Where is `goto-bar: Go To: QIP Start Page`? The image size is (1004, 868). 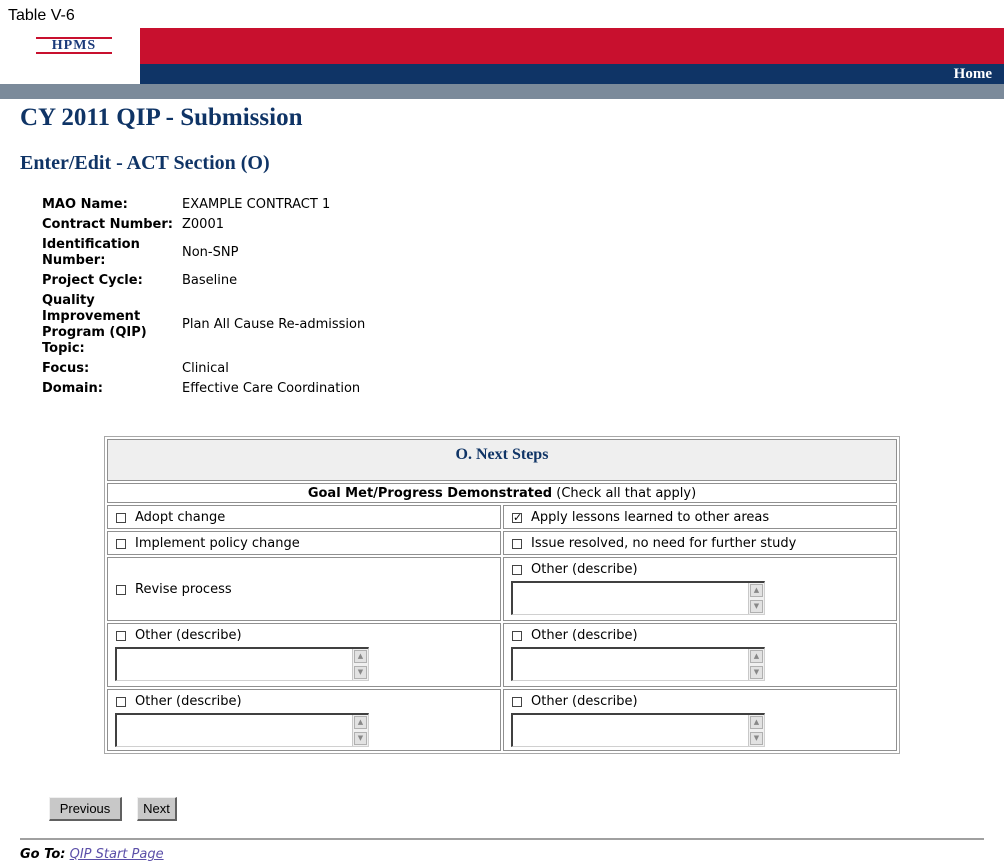 goto-bar: Go To: QIP Start Page is located at coordinates (92, 854).